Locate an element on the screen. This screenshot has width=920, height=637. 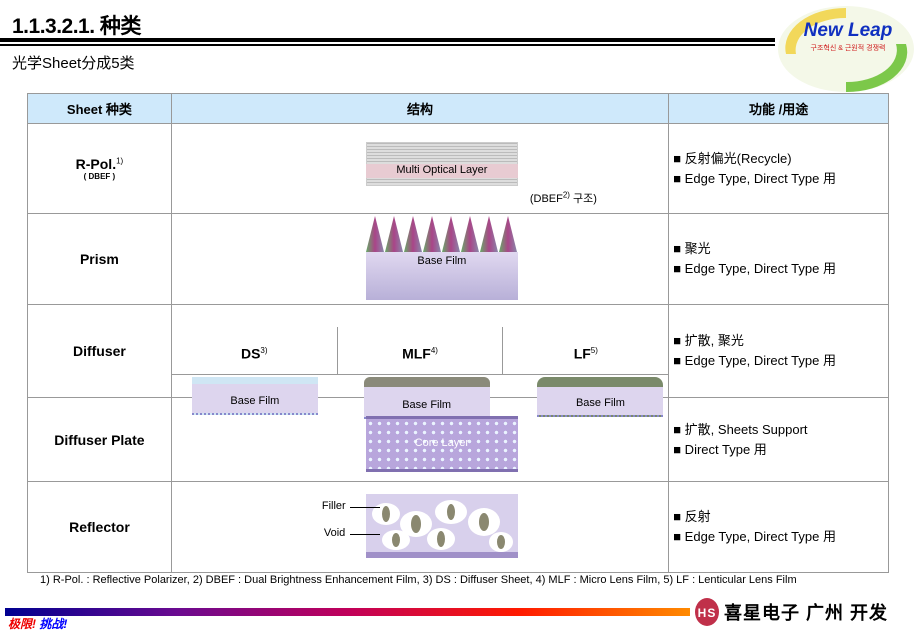
function-item: ■ 扩散, Sheets Support is located at coordinates (740, 429).